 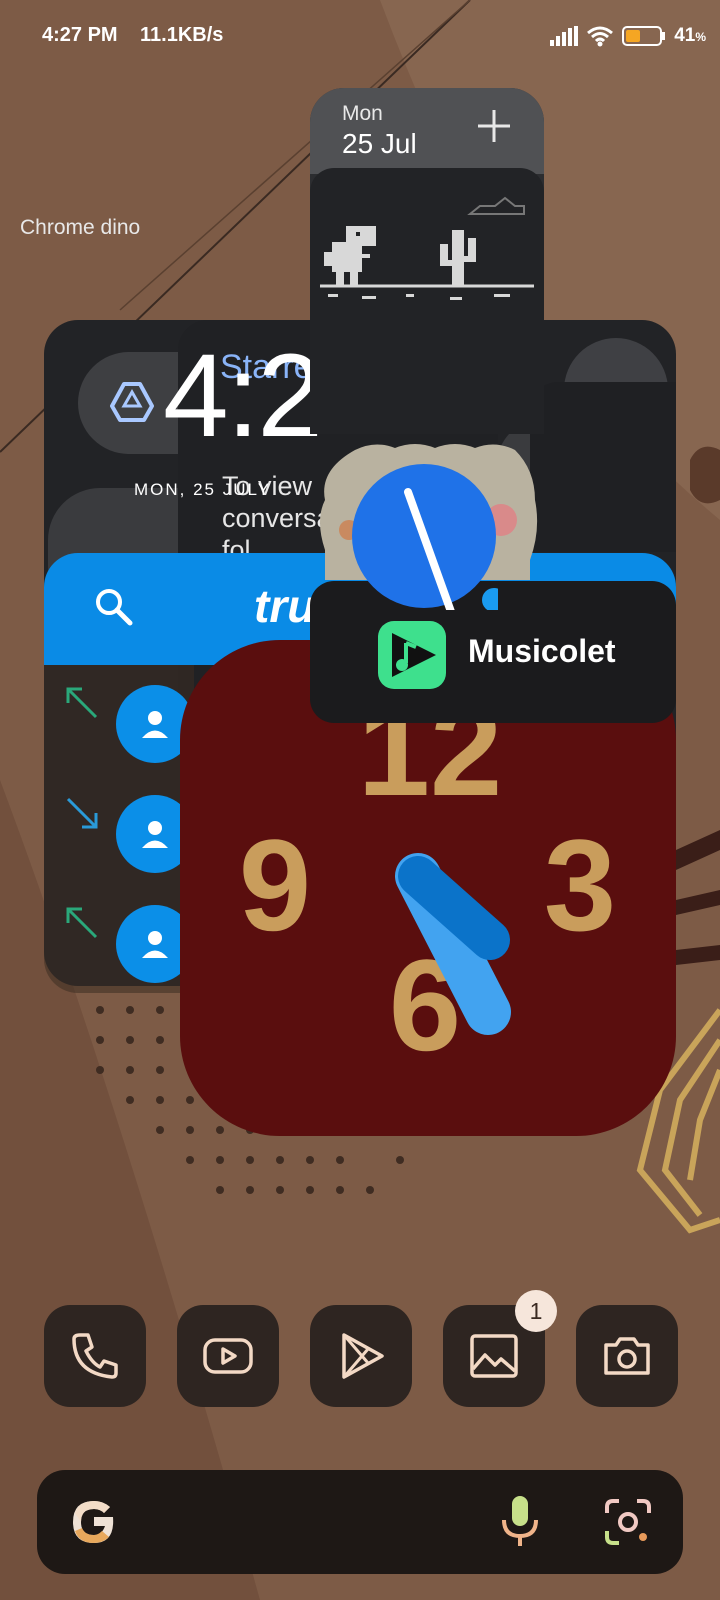 I want to click on google-drive-icon, so click(x=132, y=402).